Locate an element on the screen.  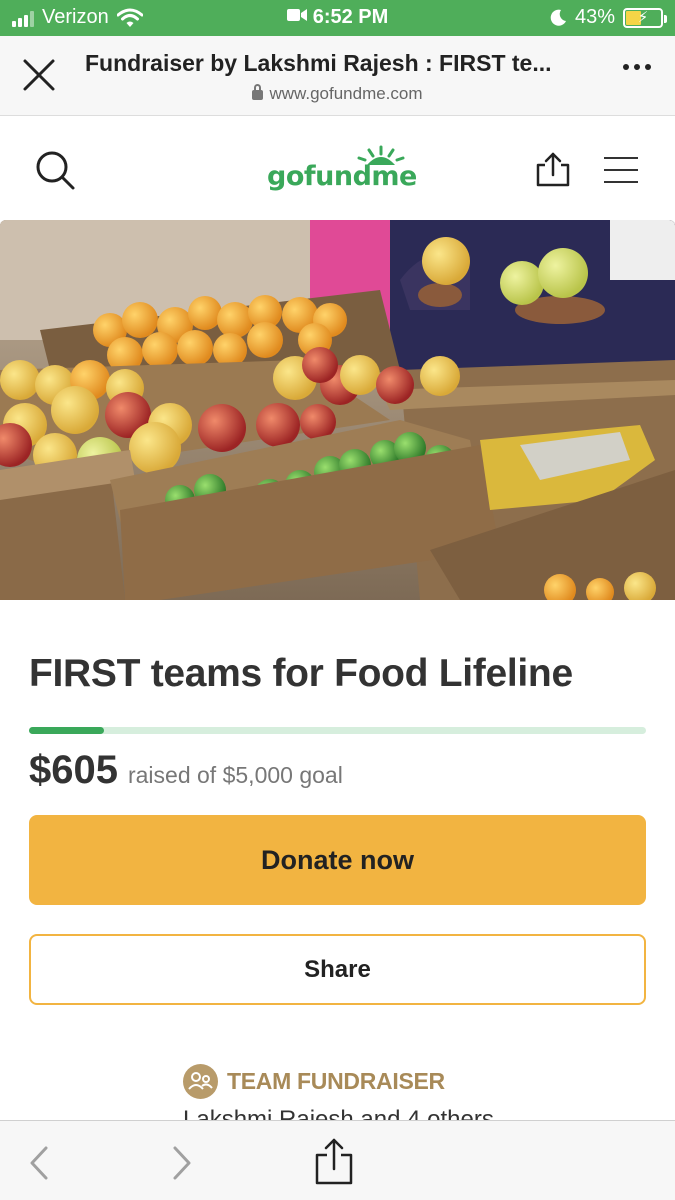
progress-fill is located at coordinates (66, 730).